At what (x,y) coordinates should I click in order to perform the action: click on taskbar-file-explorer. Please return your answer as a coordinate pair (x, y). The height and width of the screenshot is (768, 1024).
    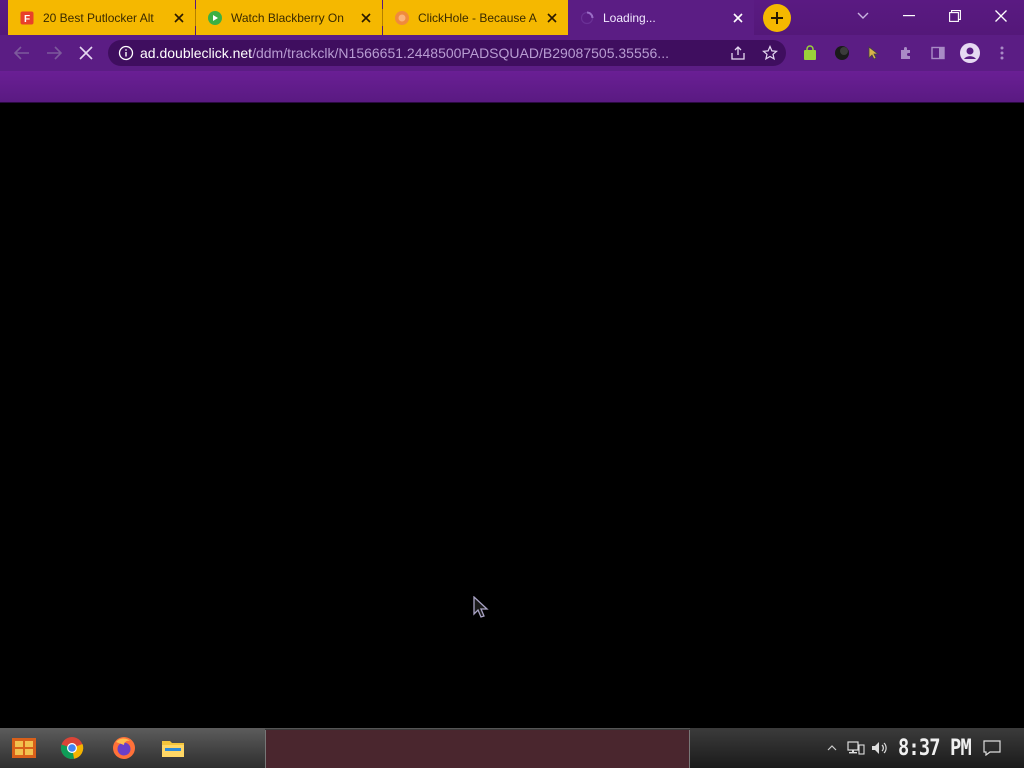
    Looking at the image, I should click on (173, 748).